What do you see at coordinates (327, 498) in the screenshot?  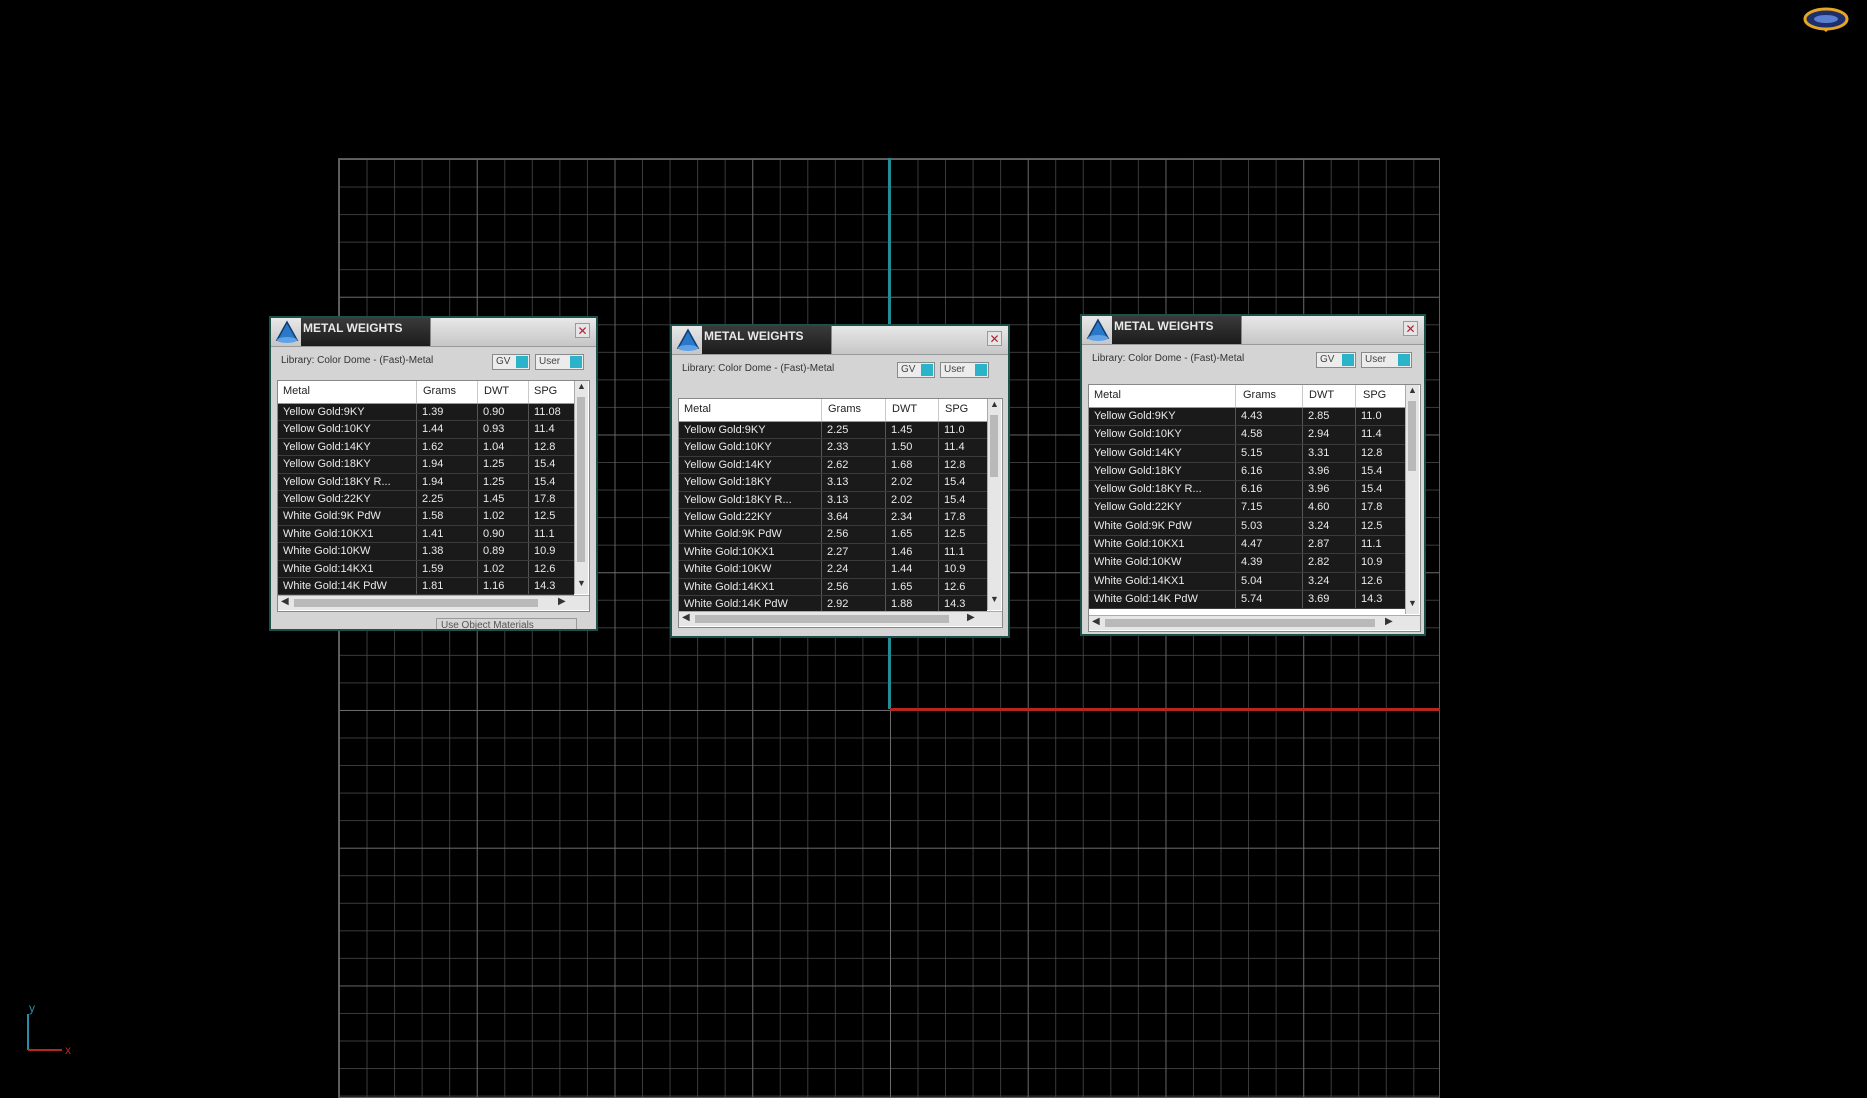 I see `cell-metal: Yellow Gold:22KY` at bounding box center [327, 498].